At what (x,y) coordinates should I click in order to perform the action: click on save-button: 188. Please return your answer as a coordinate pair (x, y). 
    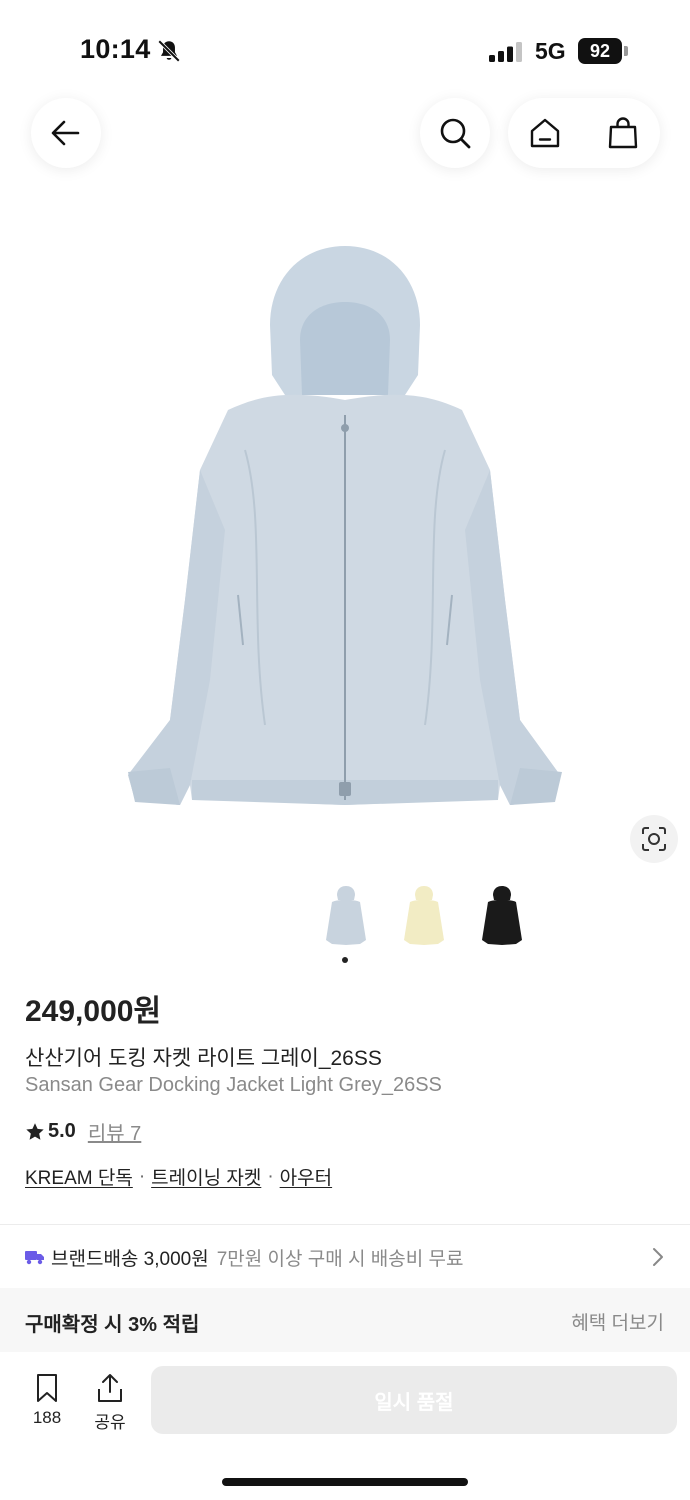
    Looking at the image, I should click on (47, 1400).